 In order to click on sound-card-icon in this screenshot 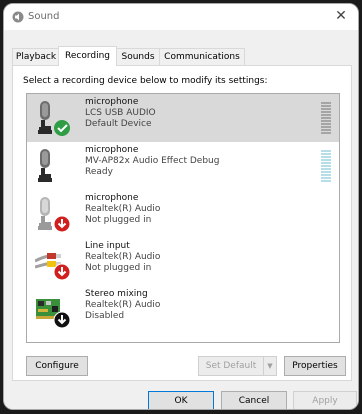, I will do `click(53, 314)`.